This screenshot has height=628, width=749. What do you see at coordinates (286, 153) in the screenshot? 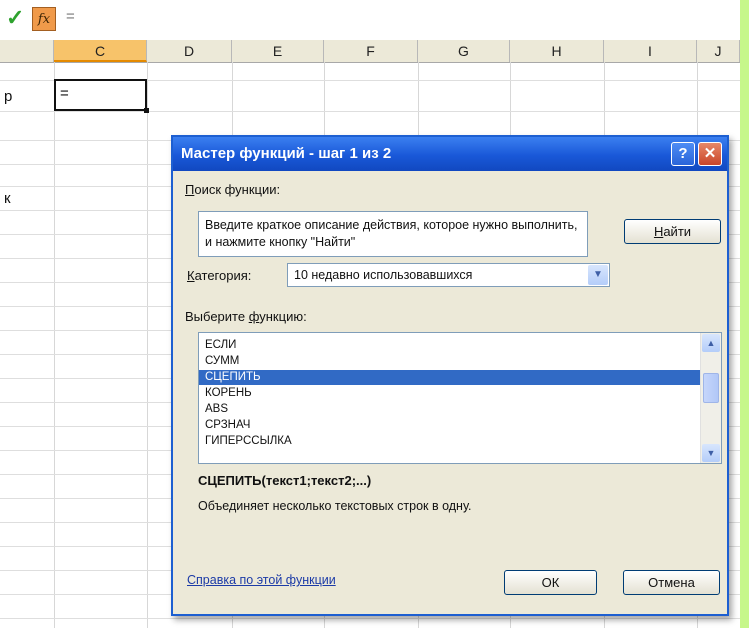
I see `dialog-title: Мастер функций - шаг 1 из 2` at bounding box center [286, 153].